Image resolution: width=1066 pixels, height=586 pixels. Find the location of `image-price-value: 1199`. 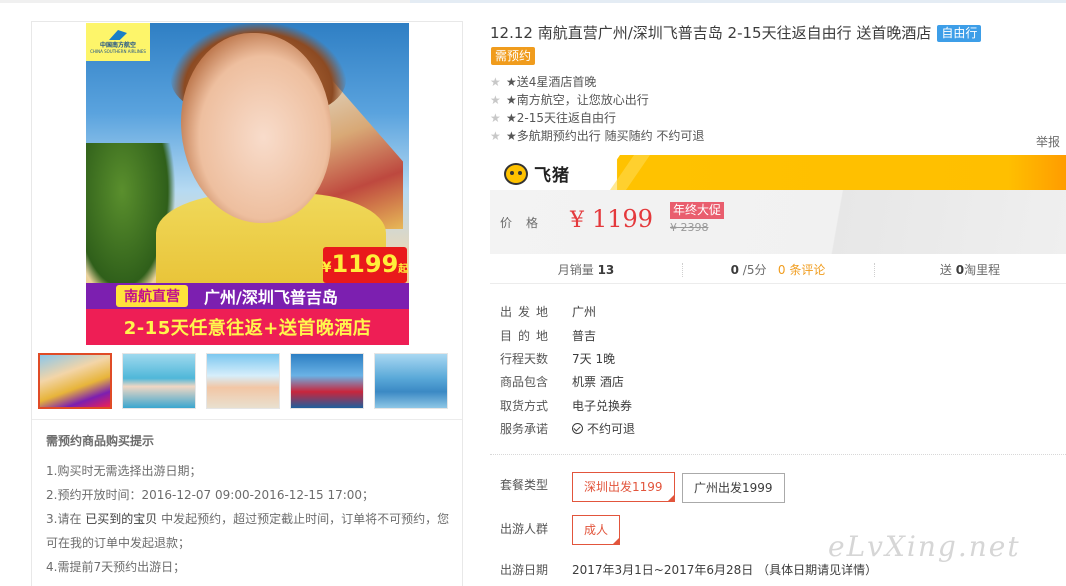

image-price-value: 1199 is located at coordinates (365, 264).